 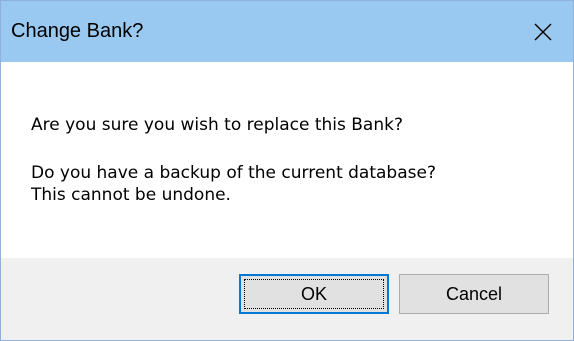 I want to click on cancel-button: Cancel, so click(x=474, y=294).